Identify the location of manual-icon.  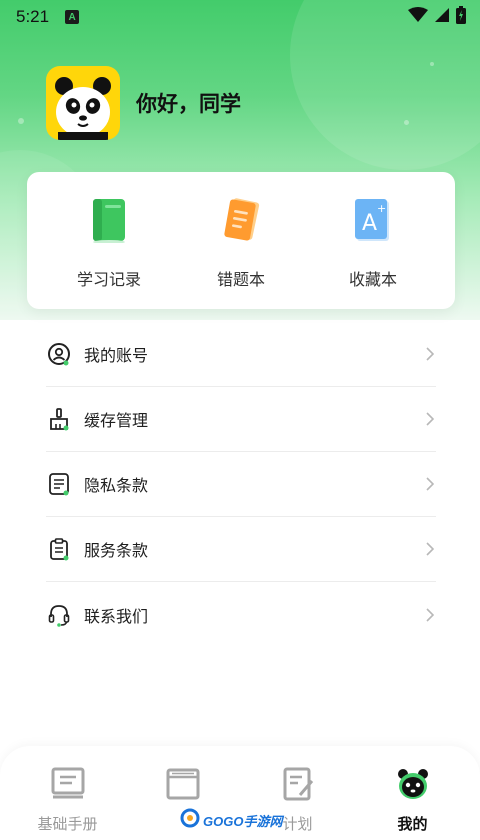
(68, 784).